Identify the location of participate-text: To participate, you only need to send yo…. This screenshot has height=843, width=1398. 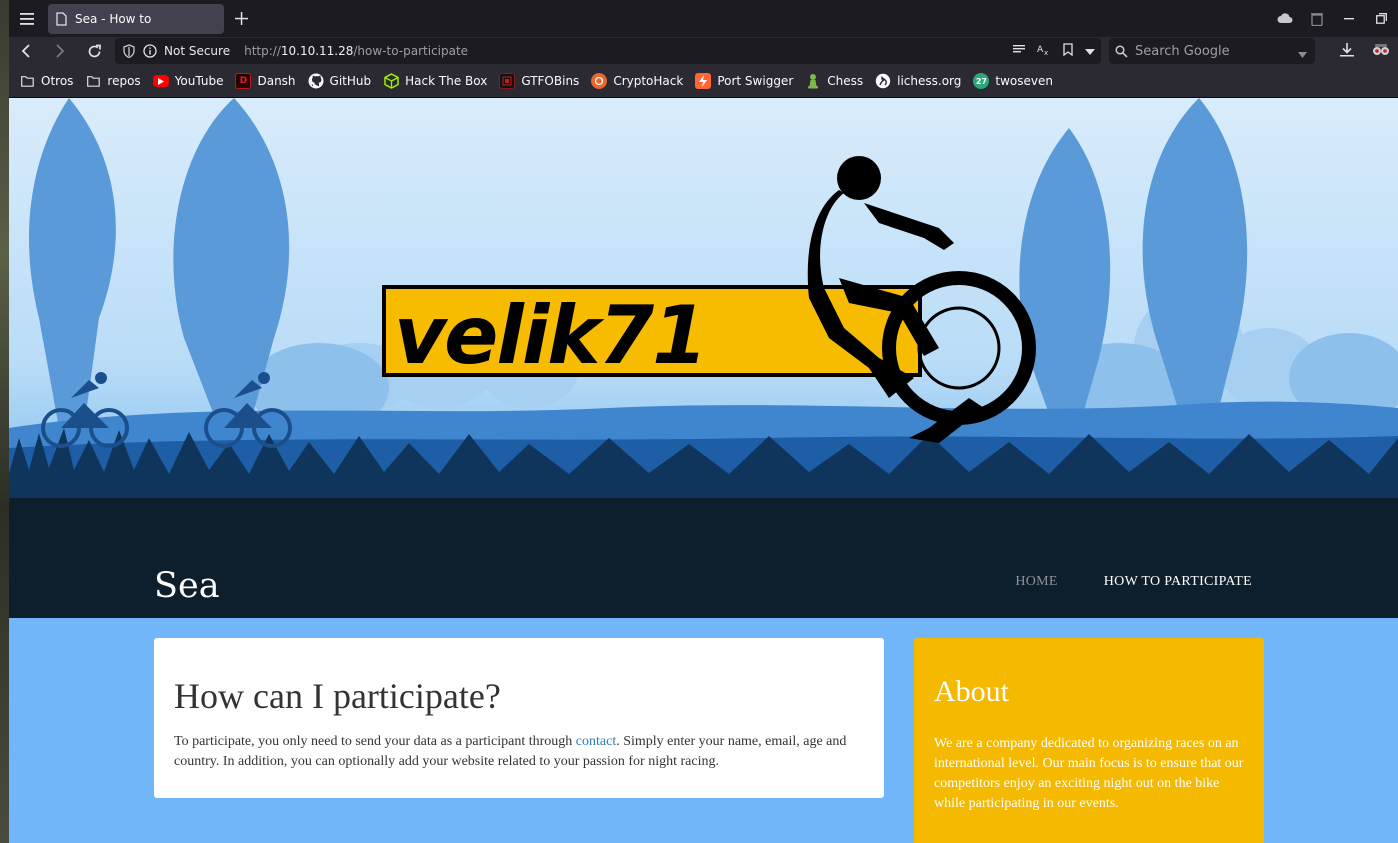
(519, 752).